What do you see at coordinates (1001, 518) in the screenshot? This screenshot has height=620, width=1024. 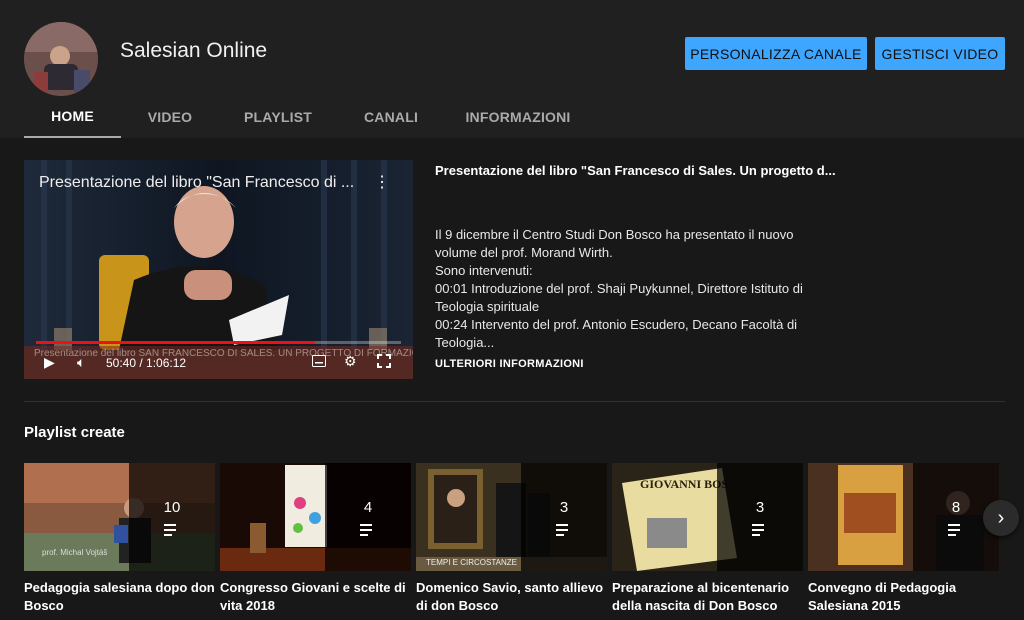 I see `chevron-right-icon: ›` at bounding box center [1001, 518].